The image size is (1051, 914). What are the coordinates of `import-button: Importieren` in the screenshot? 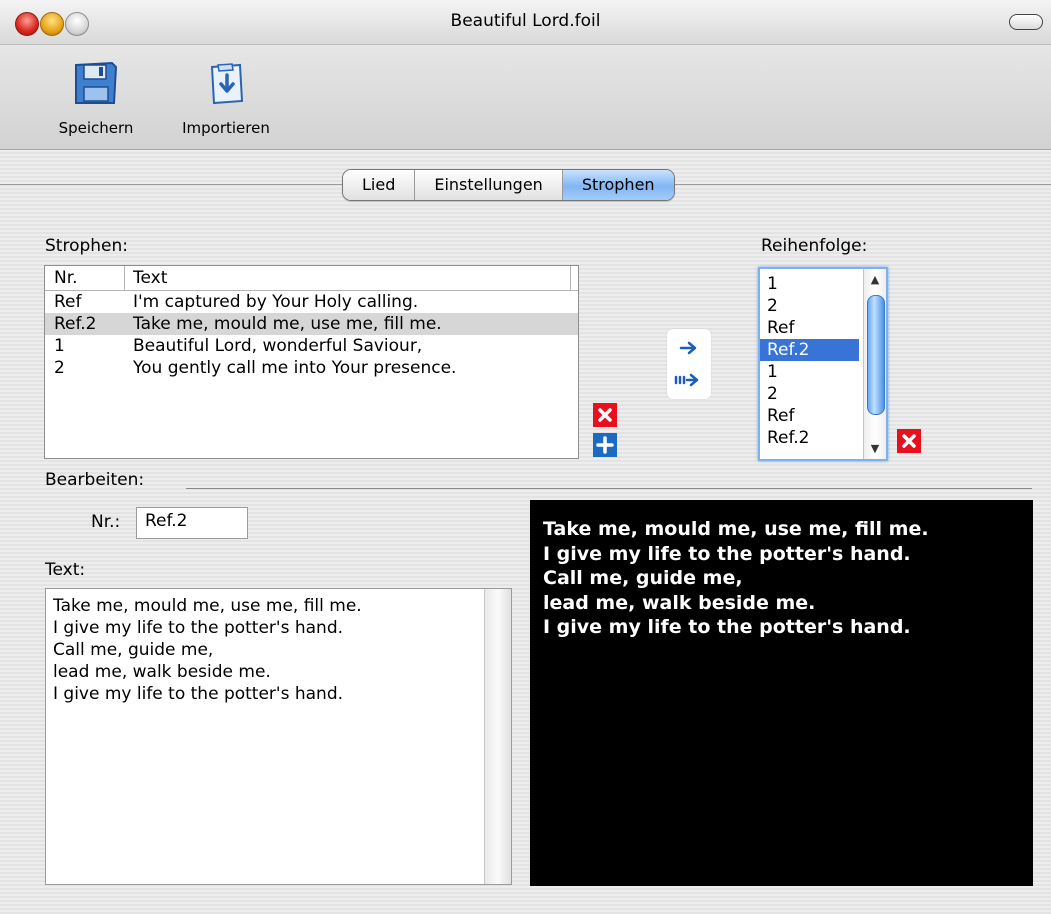 It's located at (226, 97).